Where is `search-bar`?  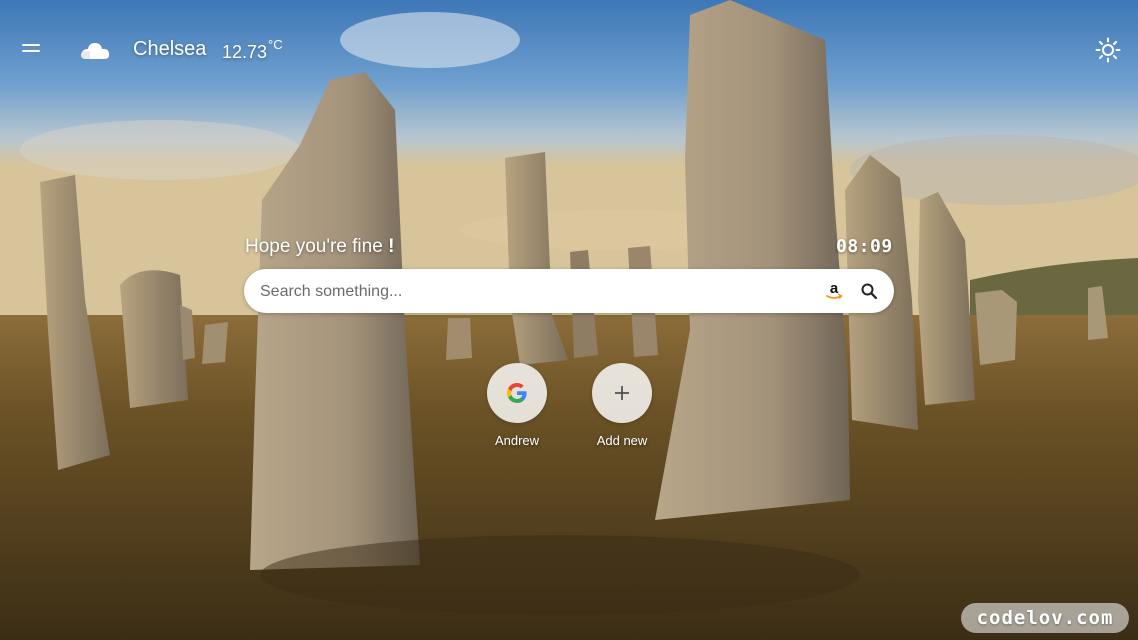 search-bar is located at coordinates (569, 292).